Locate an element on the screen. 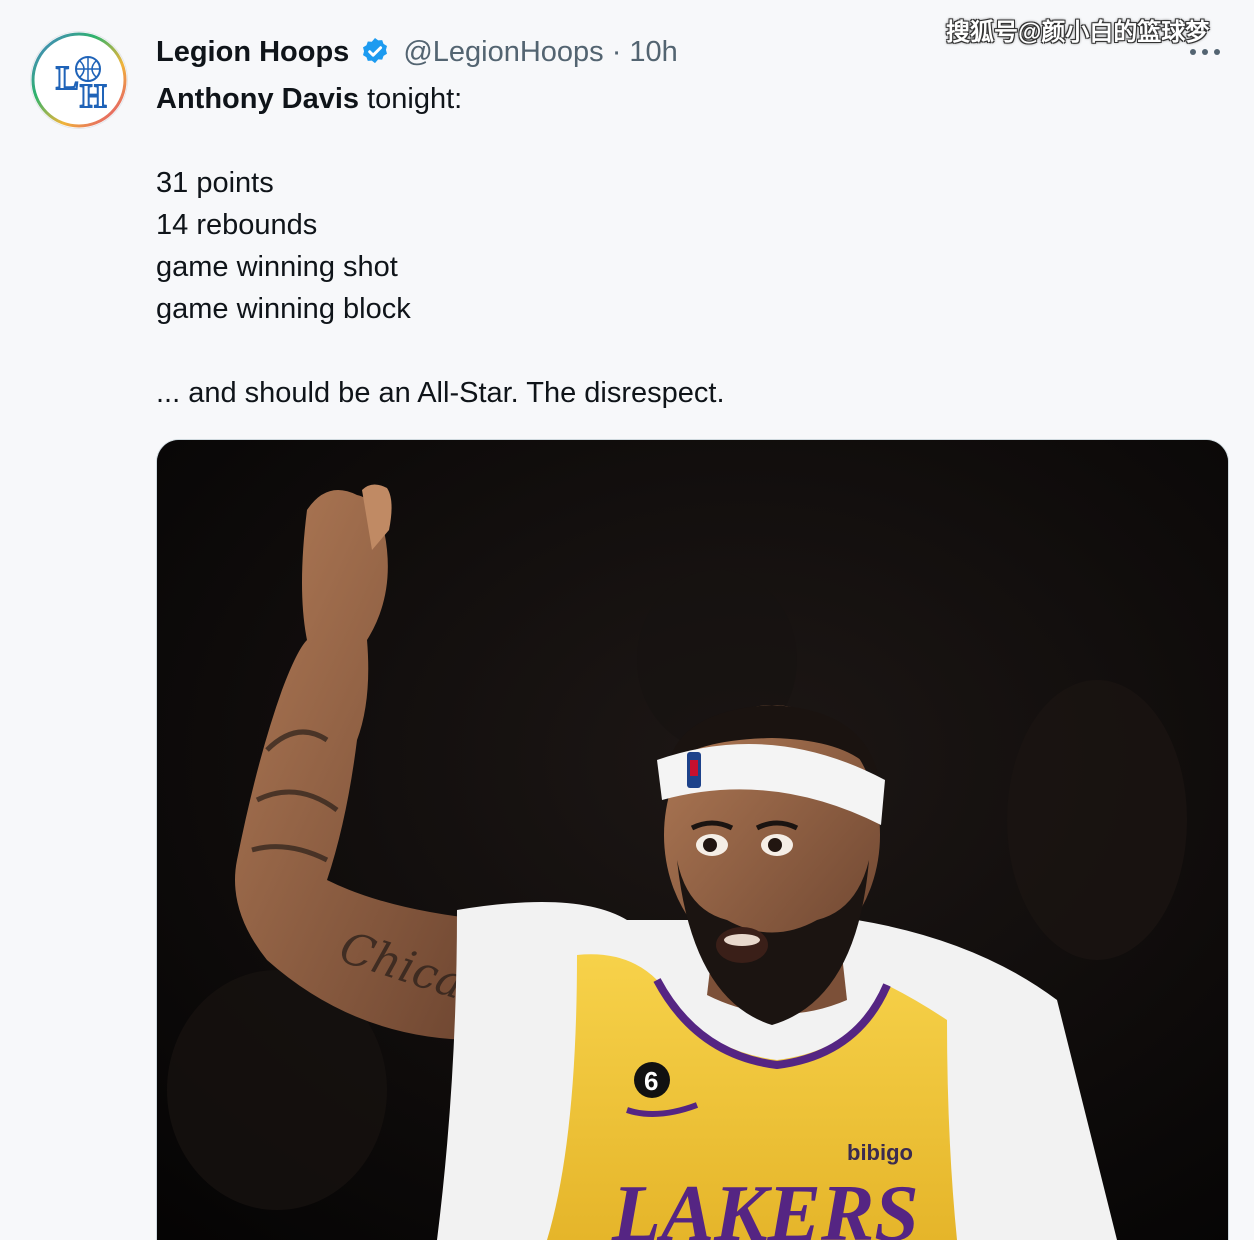 The image size is (1254, 1240). verified-badge-icon is located at coordinates (375, 51).